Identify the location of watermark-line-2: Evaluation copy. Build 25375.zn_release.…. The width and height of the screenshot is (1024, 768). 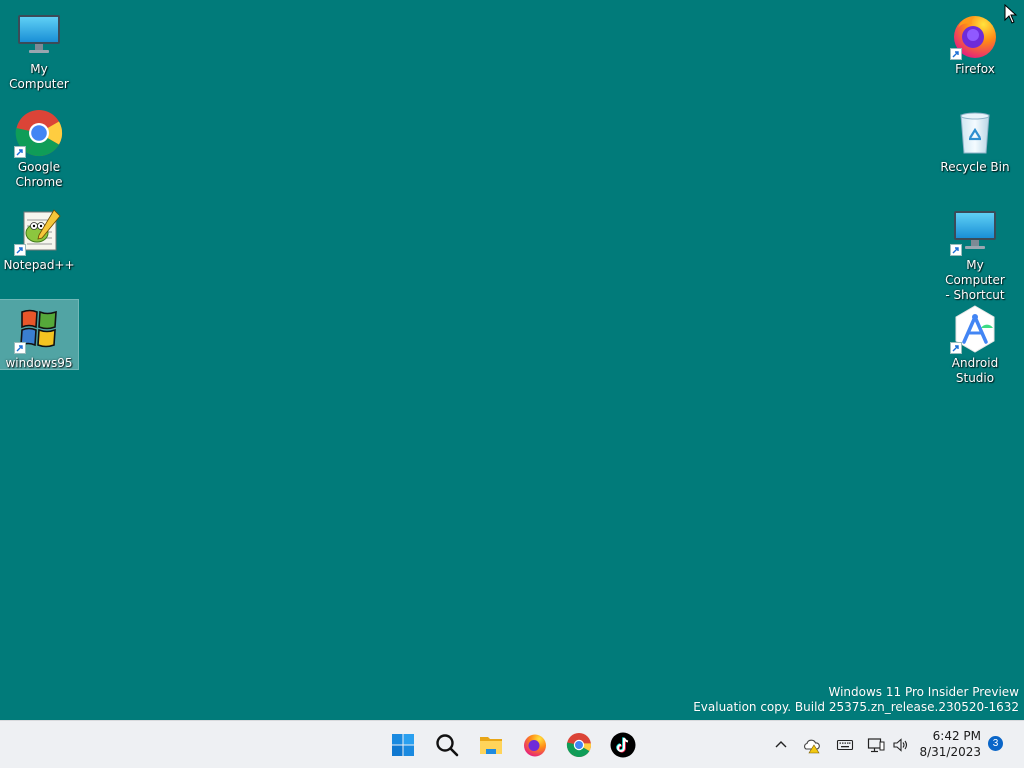
(856, 707).